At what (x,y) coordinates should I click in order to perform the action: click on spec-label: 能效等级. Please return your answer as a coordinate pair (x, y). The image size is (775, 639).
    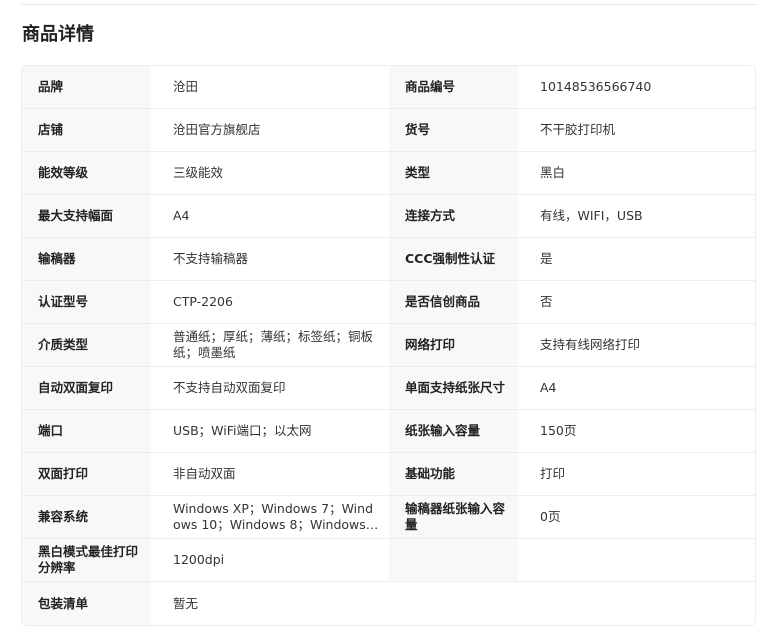
    Looking at the image, I should click on (86, 173).